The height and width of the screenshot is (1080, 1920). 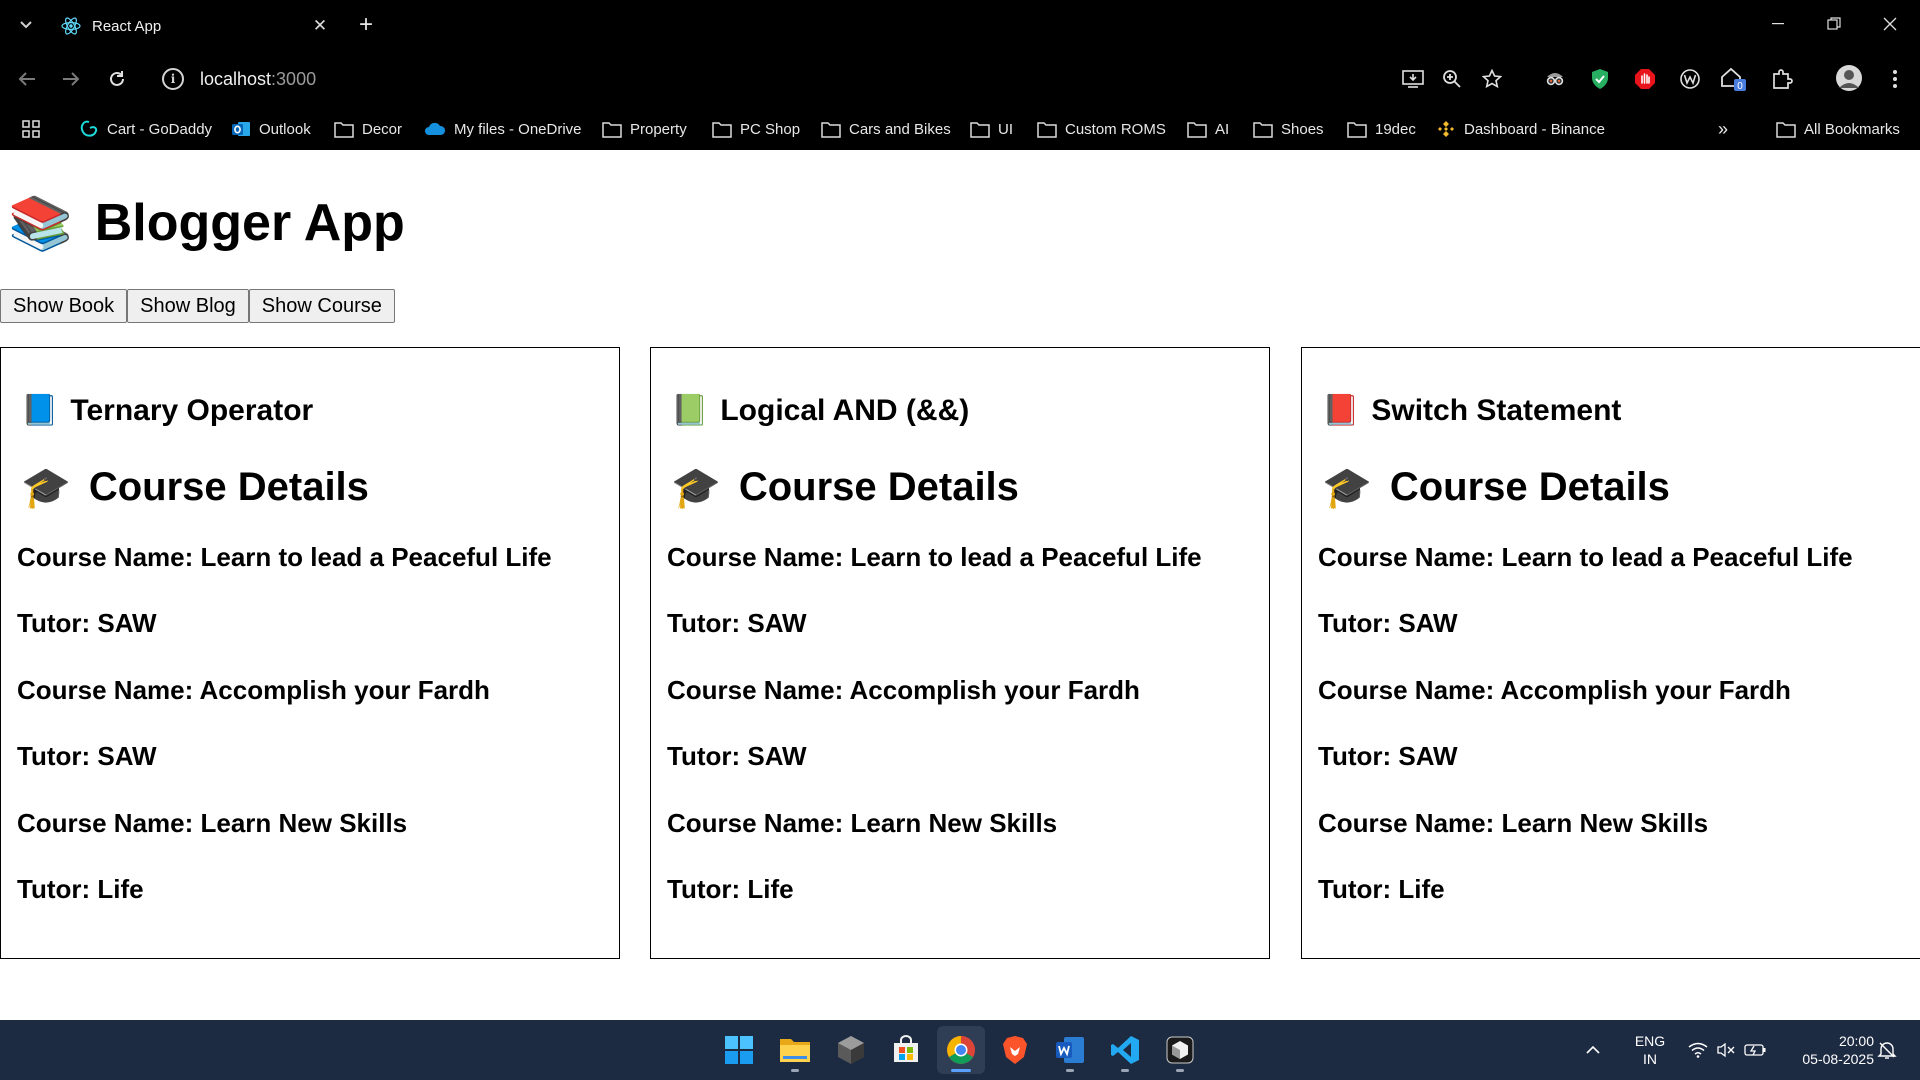 What do you see at coordinates (1698, 1050) in the screenshot?
I see `wifi-icon` at bounding box center [1698, 1050].